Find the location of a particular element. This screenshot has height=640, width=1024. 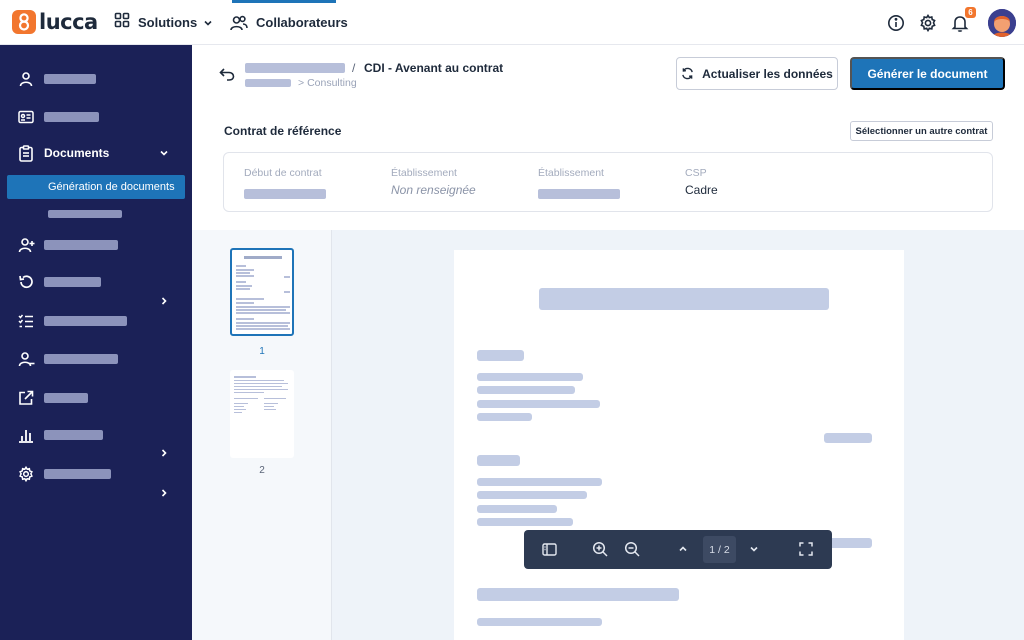

sidebar-subitem-generation-documents: Génération de documents is located at coordinates (96, 187).